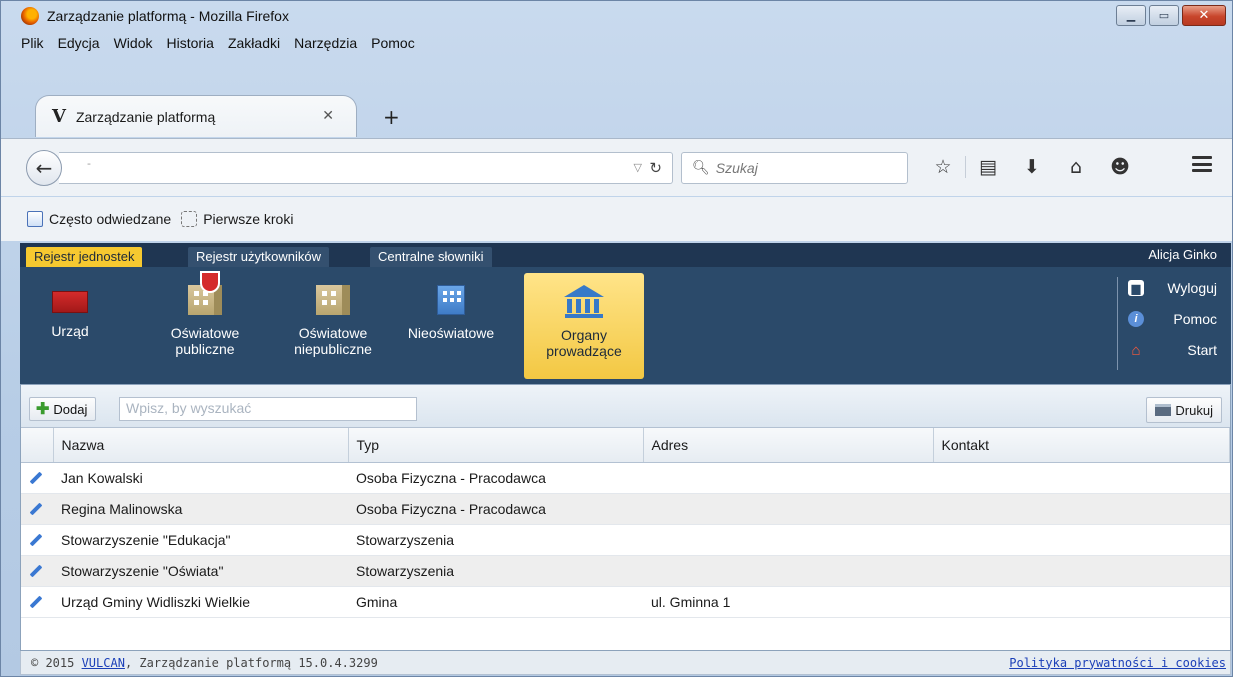 This screenshot has height=677, width=1233. Describe the element at coordinates (1172, 350) in the screenshot. I see `start-link: ⌂ Start` at that location.